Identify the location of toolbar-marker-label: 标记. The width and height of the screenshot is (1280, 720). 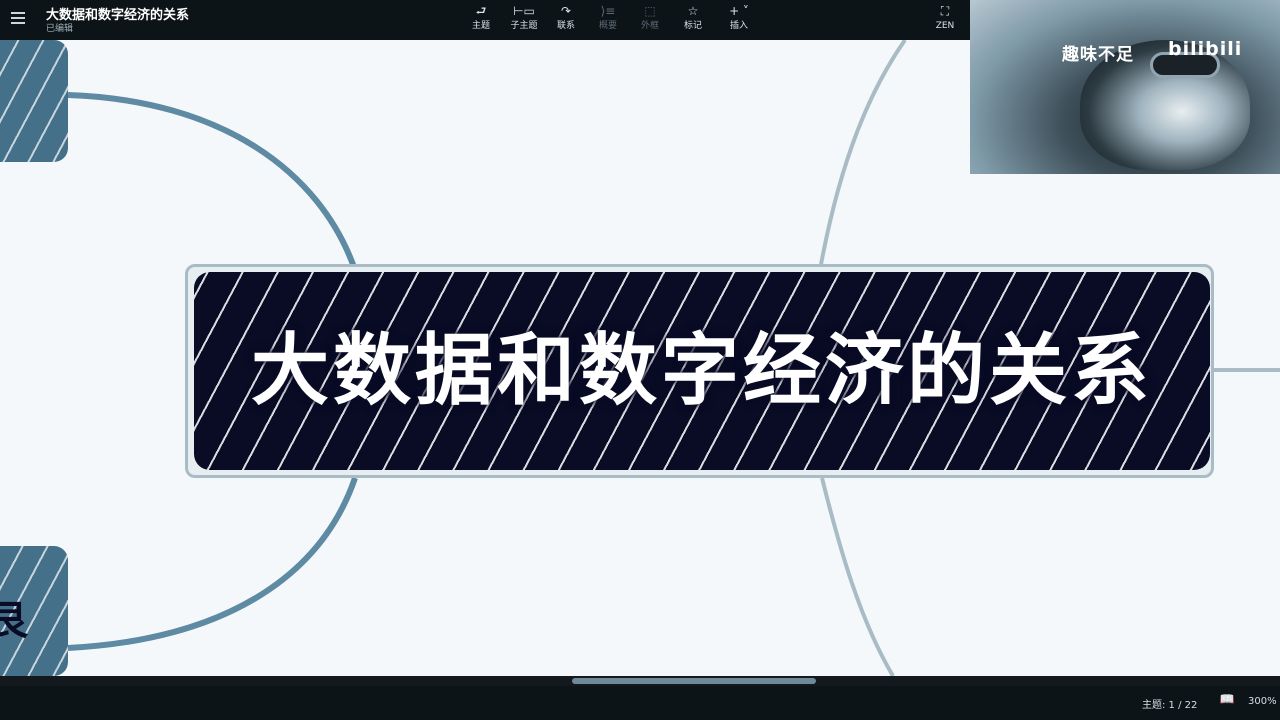
(692, 26).